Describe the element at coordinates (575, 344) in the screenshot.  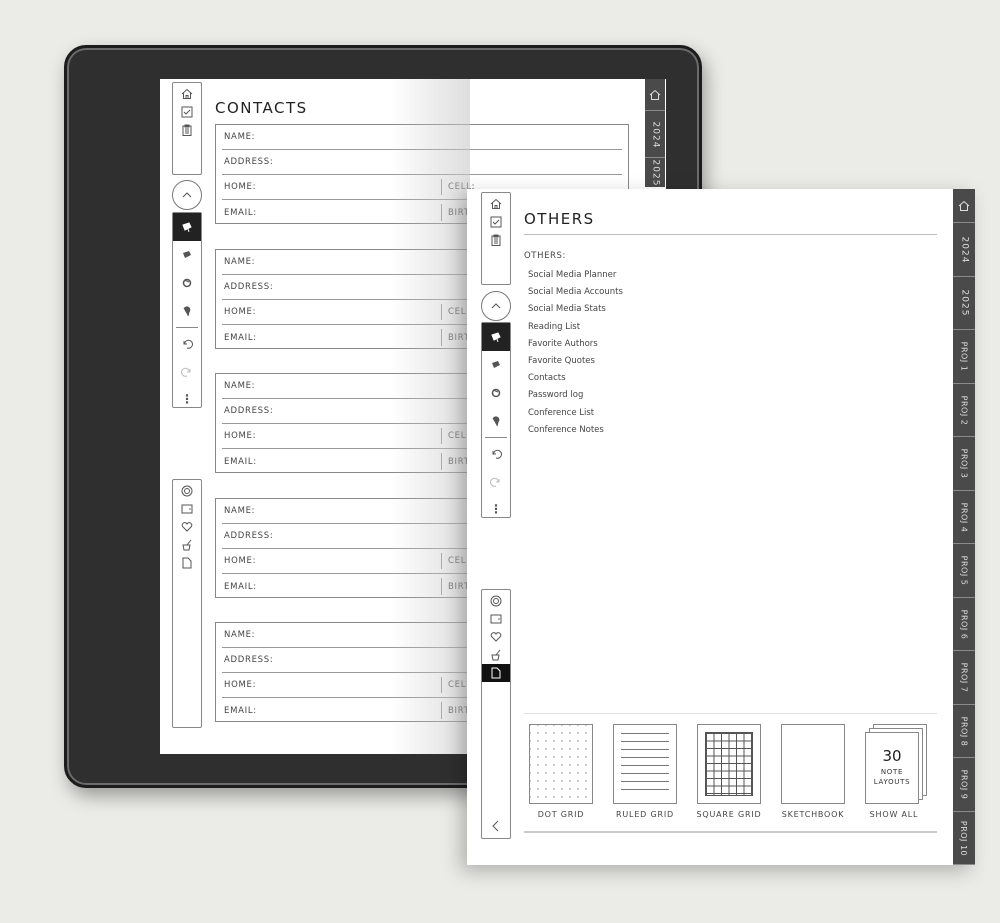
I see `list-item: Favorite Authors` at that location.